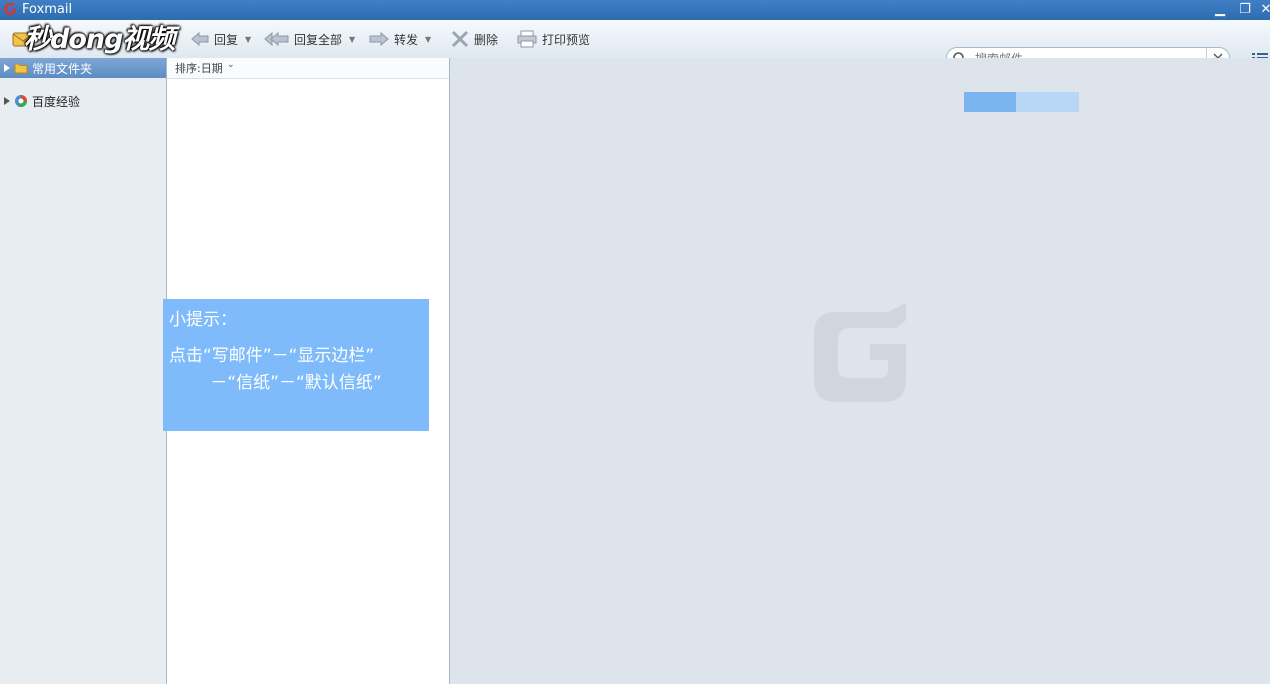 The height and width of the screenshot is (684, 1270). Describe the element at coordinates (1263, 10) in the screenshot. I see `close-button: ✕` at that location.